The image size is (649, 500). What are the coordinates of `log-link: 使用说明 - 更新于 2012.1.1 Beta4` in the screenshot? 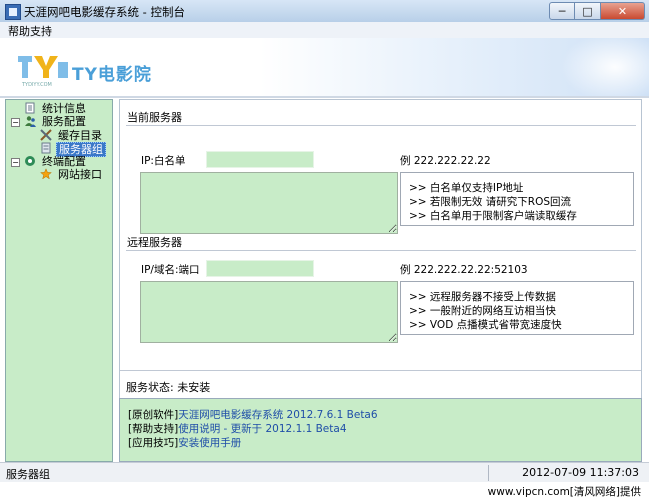 It's located at (262, 429).